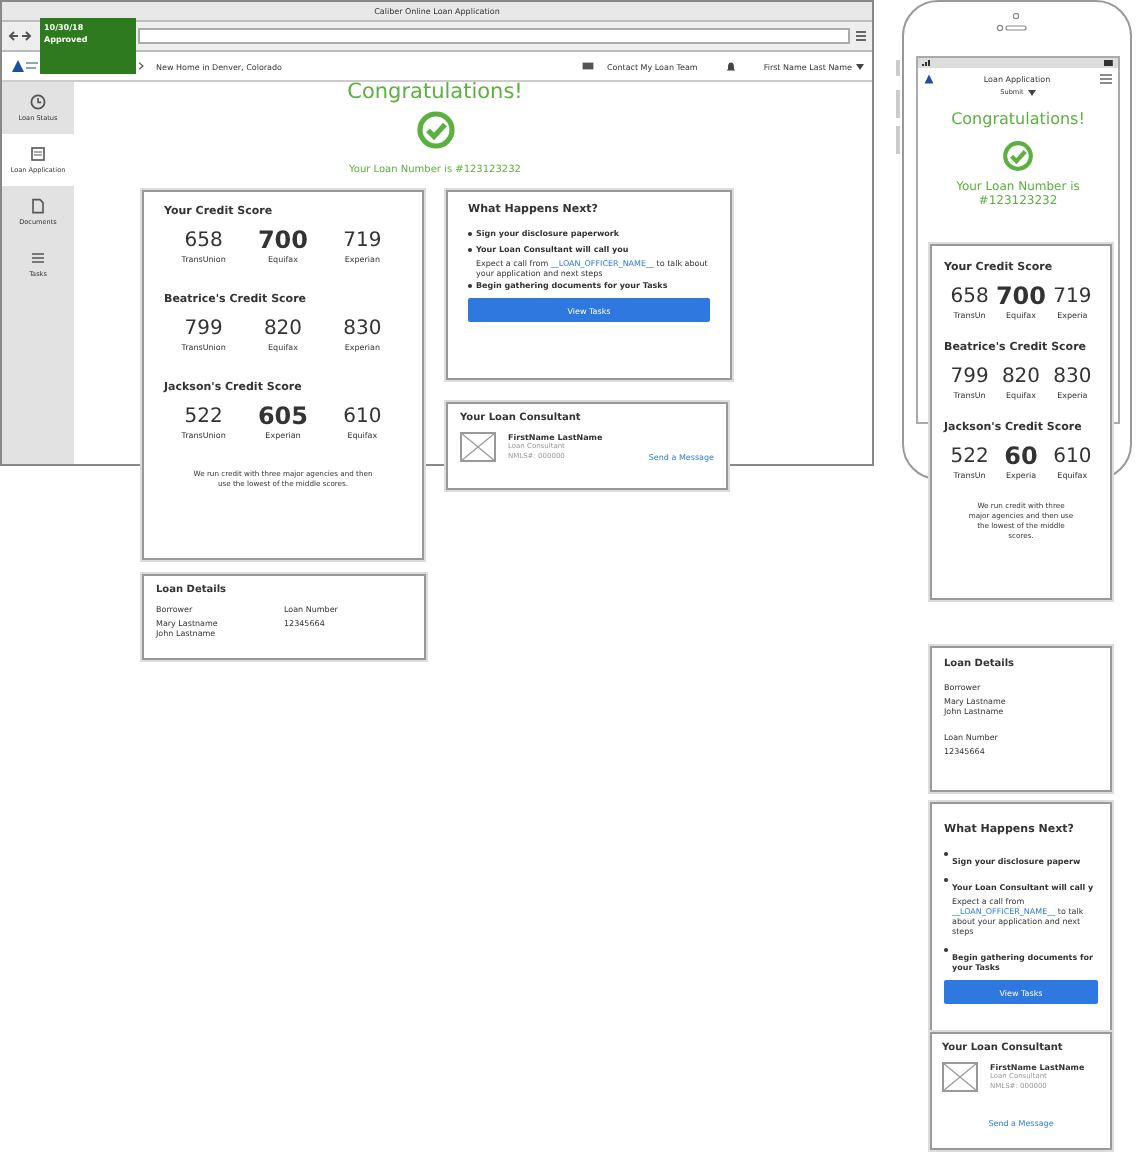 This screenshot has width=1142, height=1152. I want to click on address-field, so click(494, 36).